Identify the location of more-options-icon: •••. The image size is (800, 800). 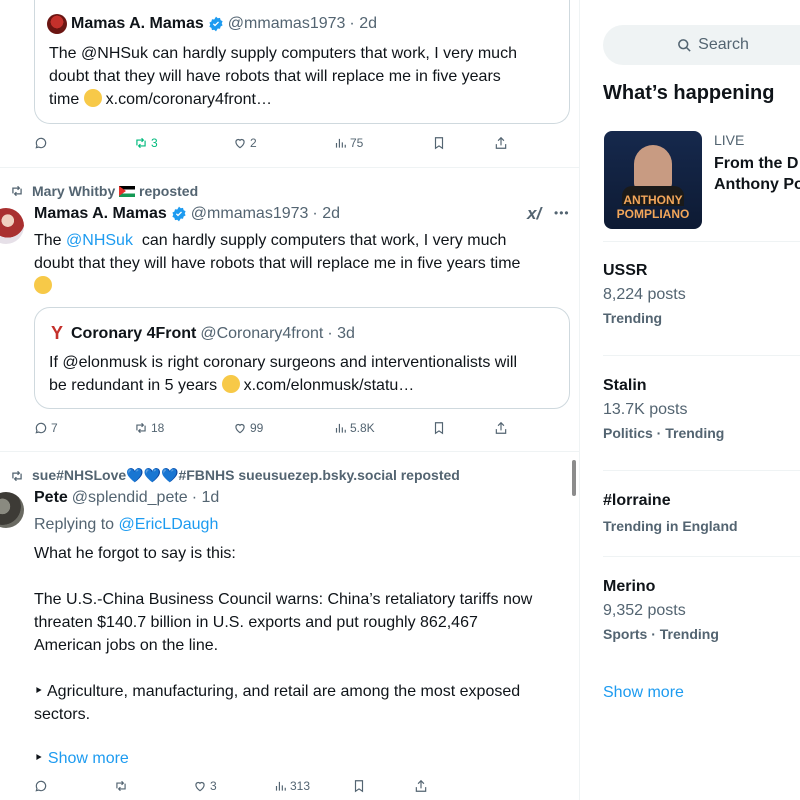
(562, 213).